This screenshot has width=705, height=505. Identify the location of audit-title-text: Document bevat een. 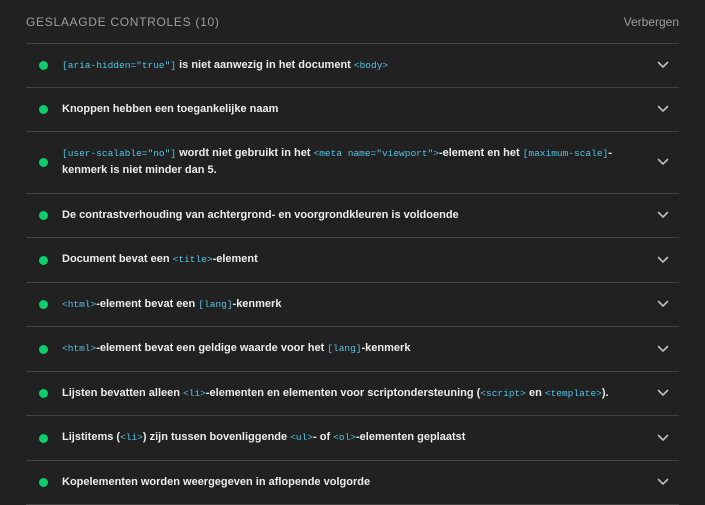
(117, 259).